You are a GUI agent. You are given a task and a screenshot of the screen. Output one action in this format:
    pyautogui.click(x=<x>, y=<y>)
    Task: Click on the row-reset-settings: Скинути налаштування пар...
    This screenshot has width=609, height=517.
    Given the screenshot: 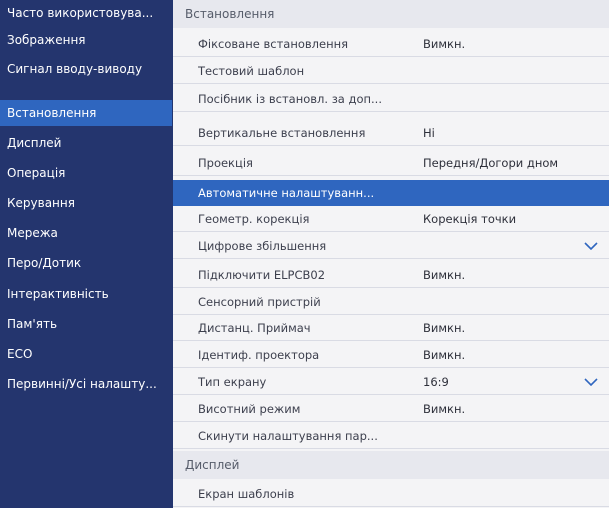 What is the action you would take?
    pyautogui.click(x=391, y=436)
    